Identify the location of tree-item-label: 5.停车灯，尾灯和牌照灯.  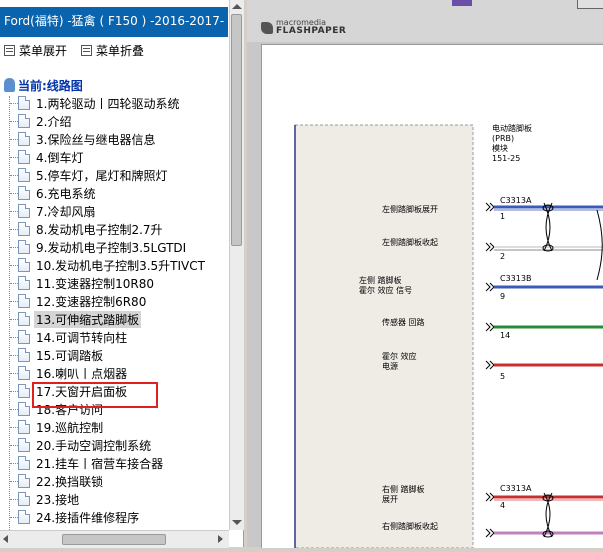
(102, 175).